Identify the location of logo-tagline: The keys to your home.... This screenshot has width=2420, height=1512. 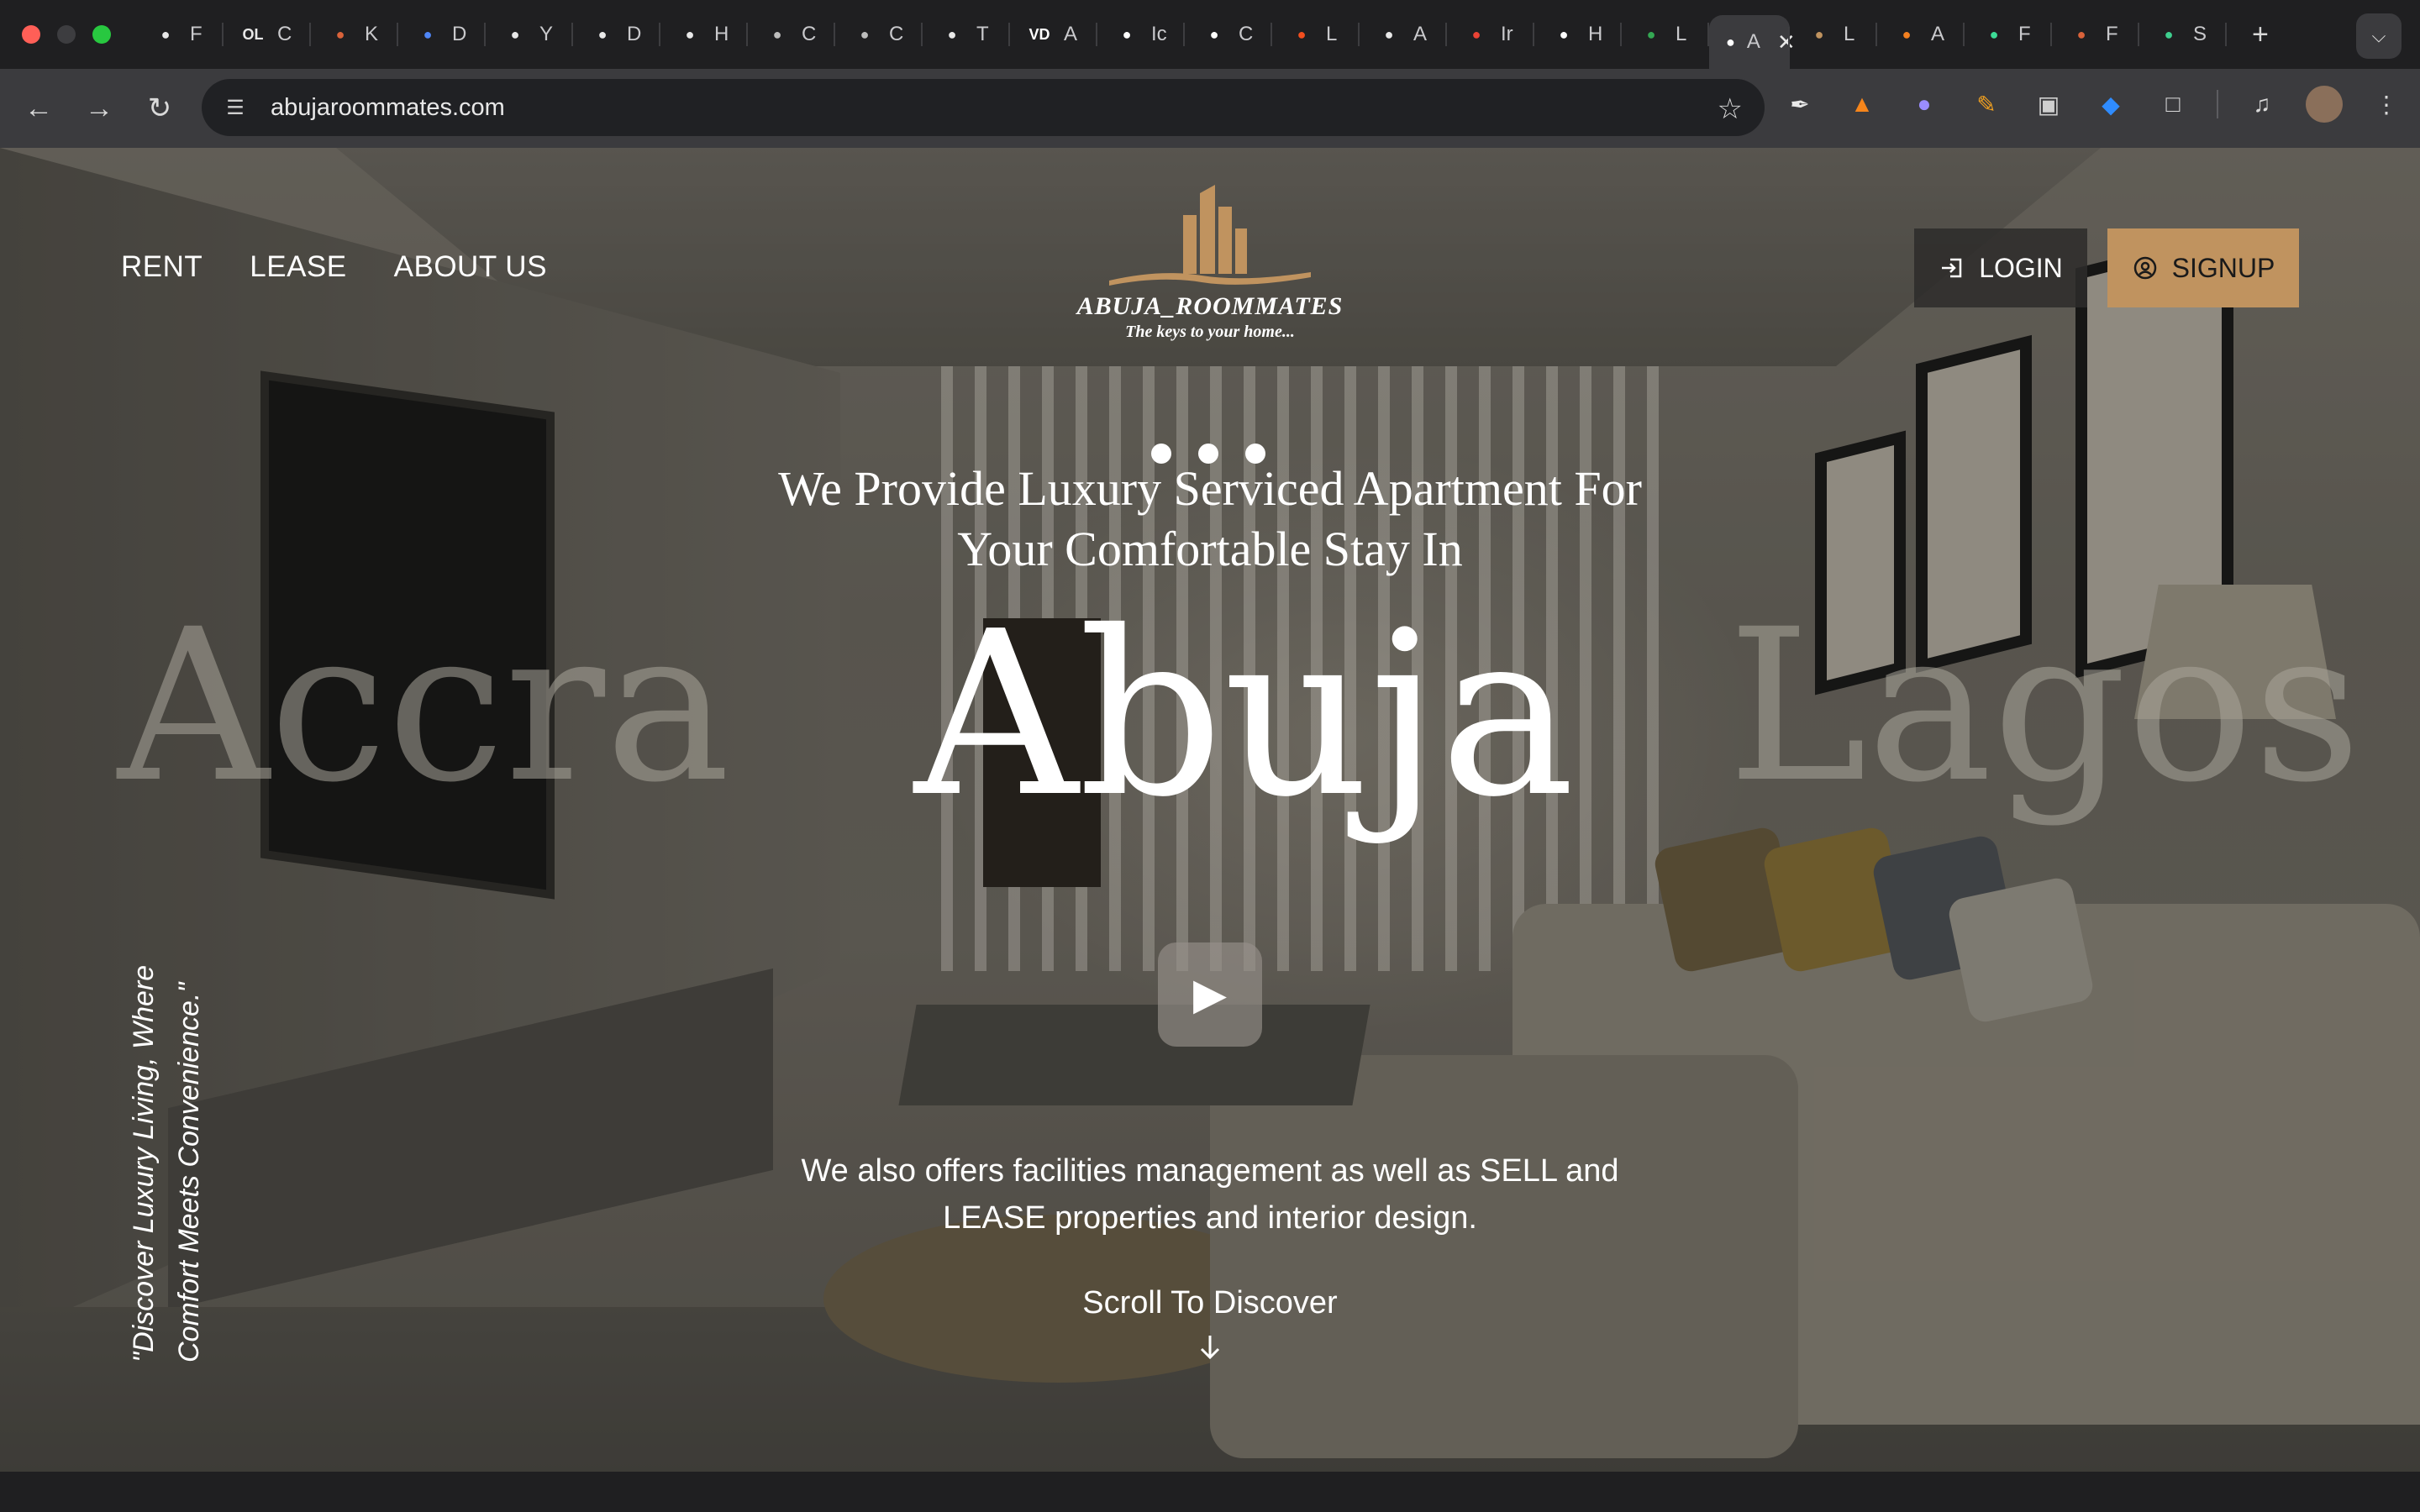
(1210, 332).